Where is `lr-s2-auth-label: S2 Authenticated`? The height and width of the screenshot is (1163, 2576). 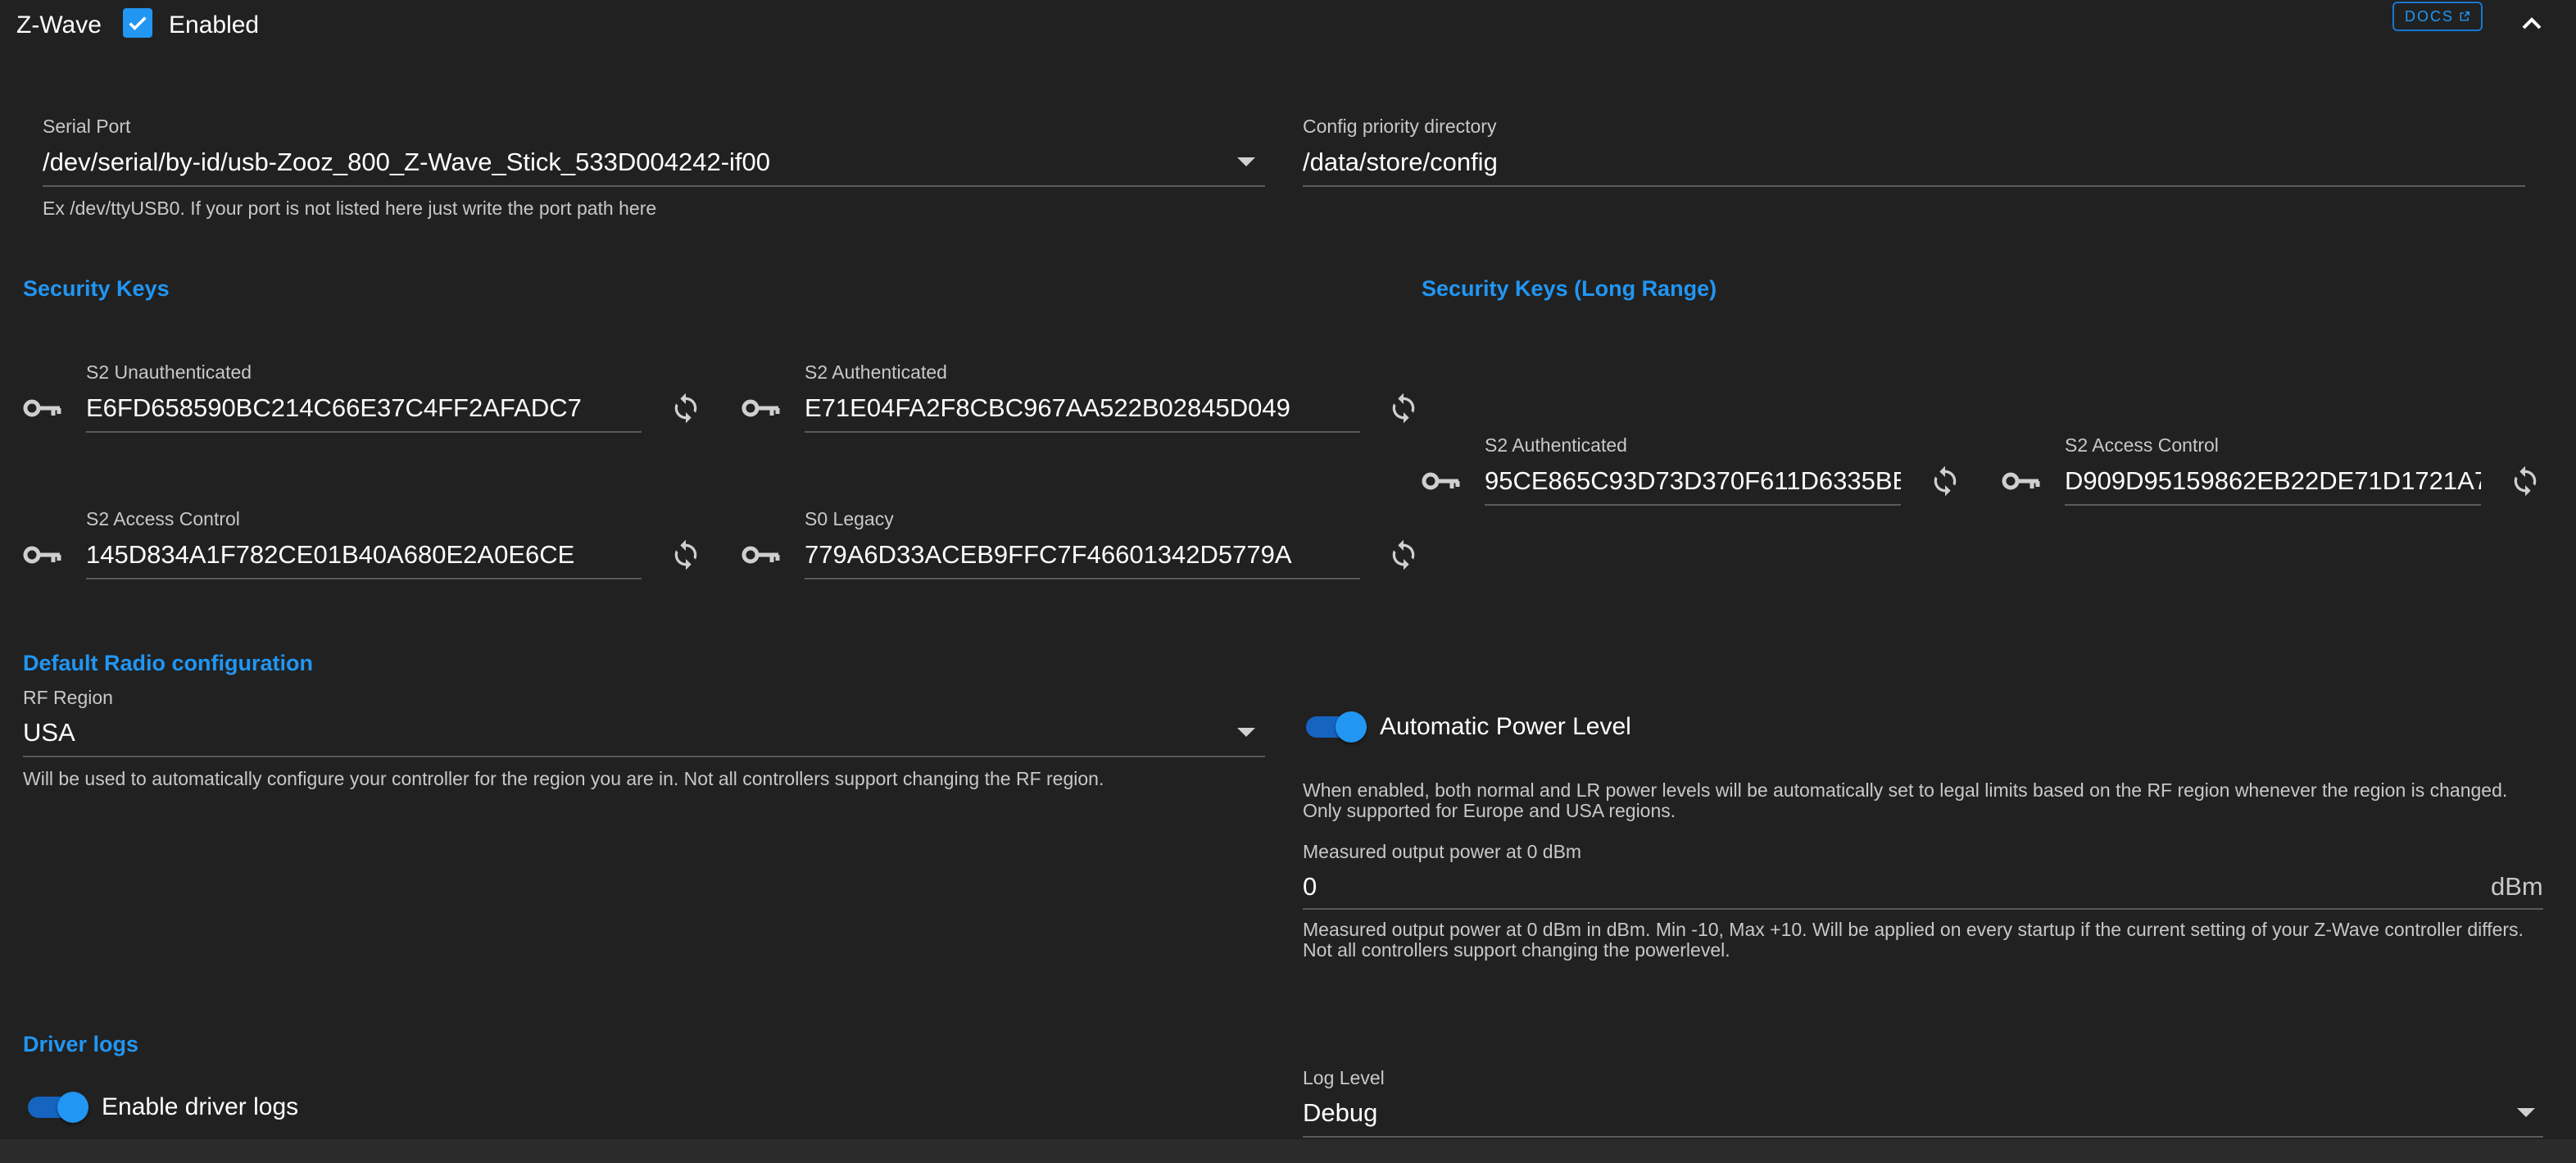 lr-s2-auth-label: S2 Authenticated is located at coordinates (1556, 445).